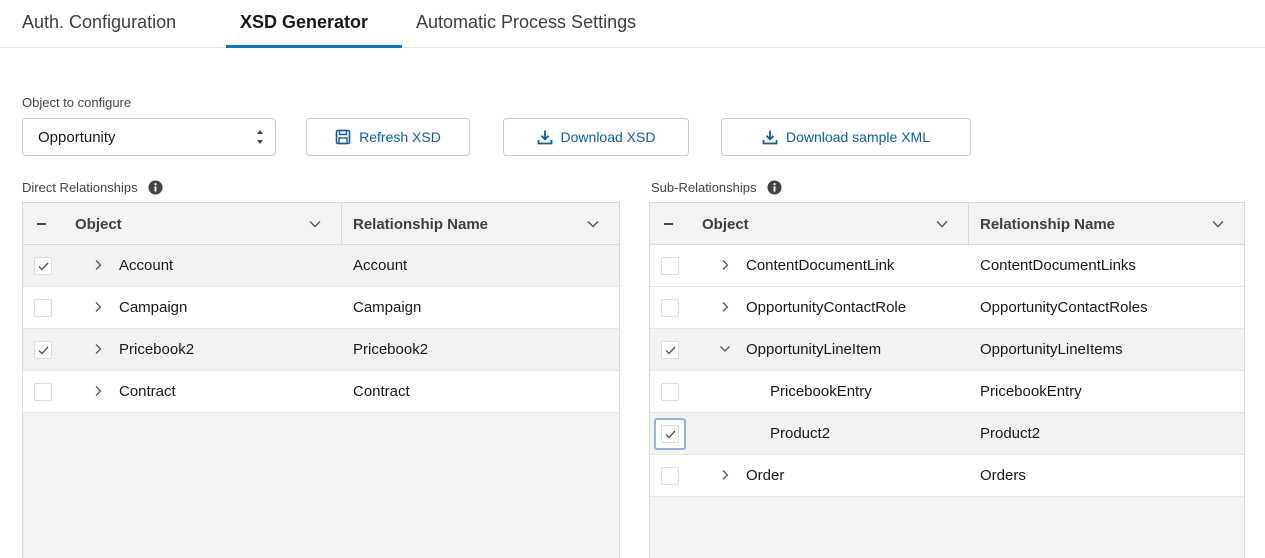 The height and width of the screenshot is (558, 1265). Describe the element at coordinates (381, 391) in the screenshot. I see `relationship-name-cell: Contract` at that location.